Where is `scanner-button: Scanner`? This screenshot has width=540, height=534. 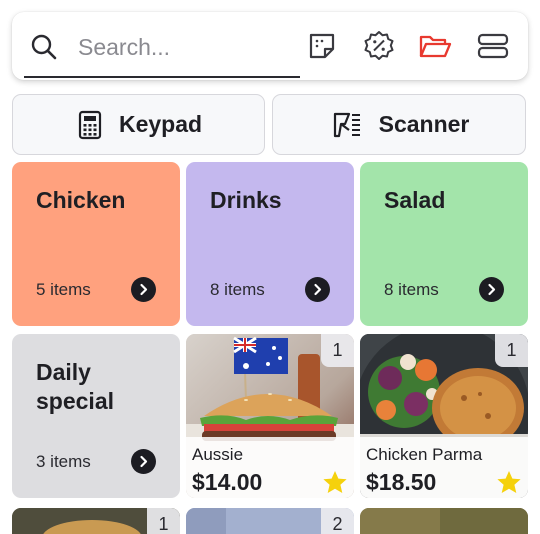 scanner-button: Scanner is located at coordinates (399, 124).